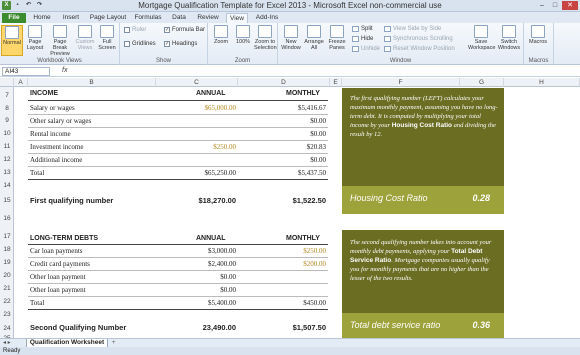 The image size is (580, 355). Describe the element at coordinates (37, 173) in the screenshot. I see `income-total-label: Total` at that location.